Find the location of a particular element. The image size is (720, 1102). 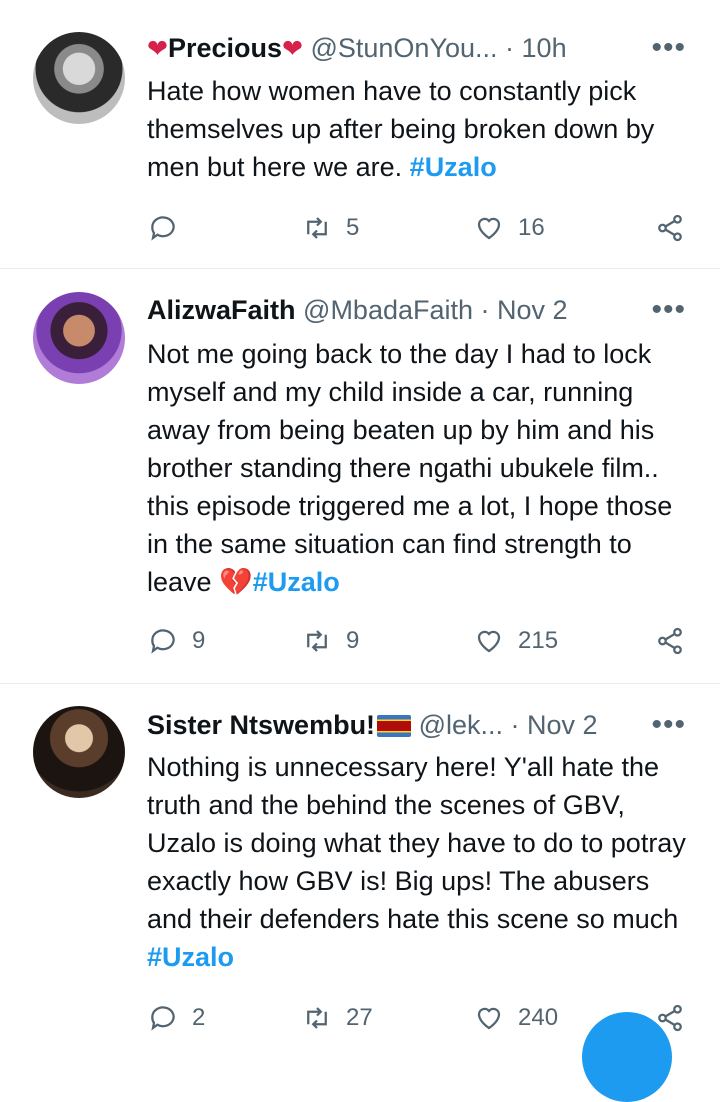

like-count: 16 is located at coordinates (531, 227).